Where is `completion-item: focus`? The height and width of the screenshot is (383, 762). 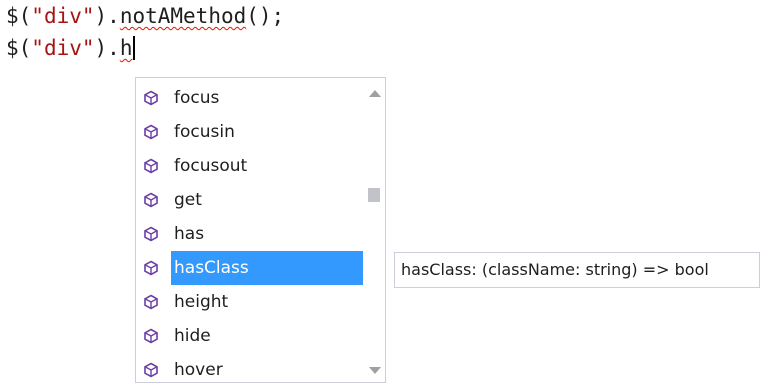
completion-item: focus is located at coordinates (249, 98).